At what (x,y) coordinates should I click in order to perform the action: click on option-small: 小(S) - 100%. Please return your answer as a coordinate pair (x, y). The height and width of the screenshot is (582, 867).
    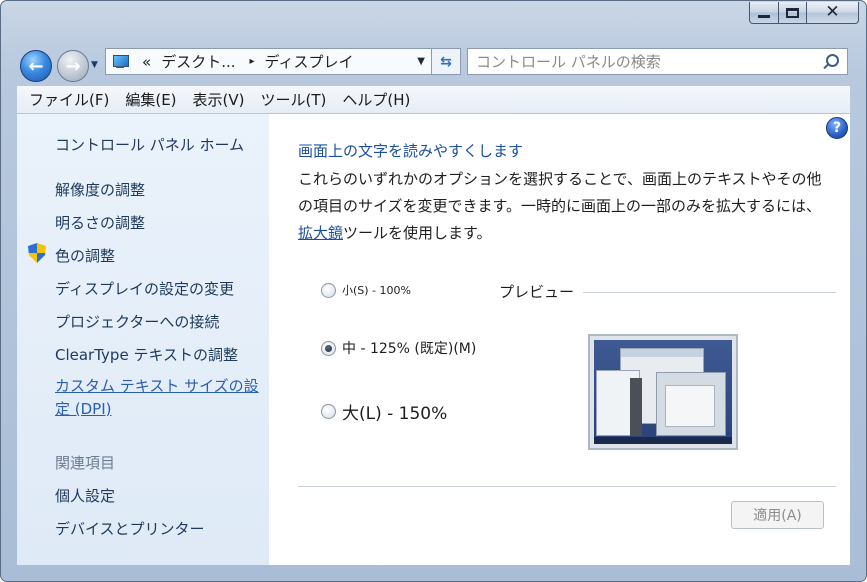
    Looking at the image, I should click on (366, 290).